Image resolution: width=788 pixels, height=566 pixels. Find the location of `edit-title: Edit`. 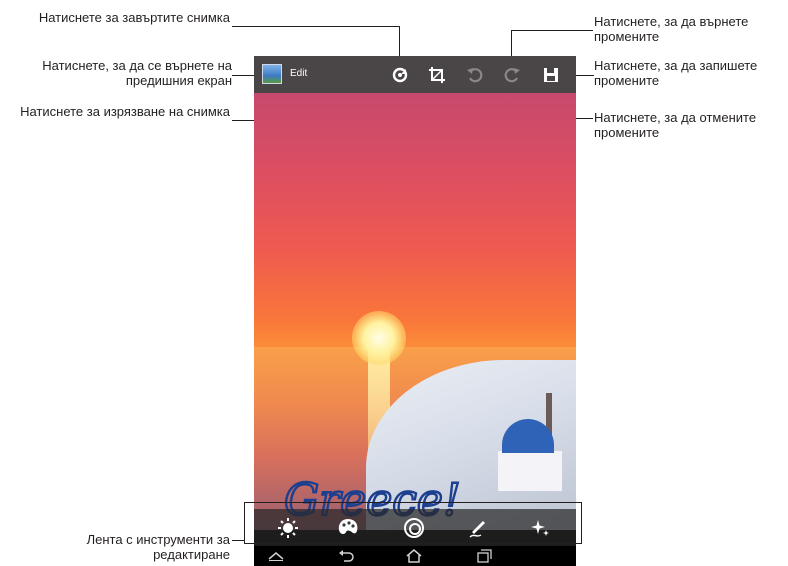

edit-title: Edit is located at coordinates (299, 73).